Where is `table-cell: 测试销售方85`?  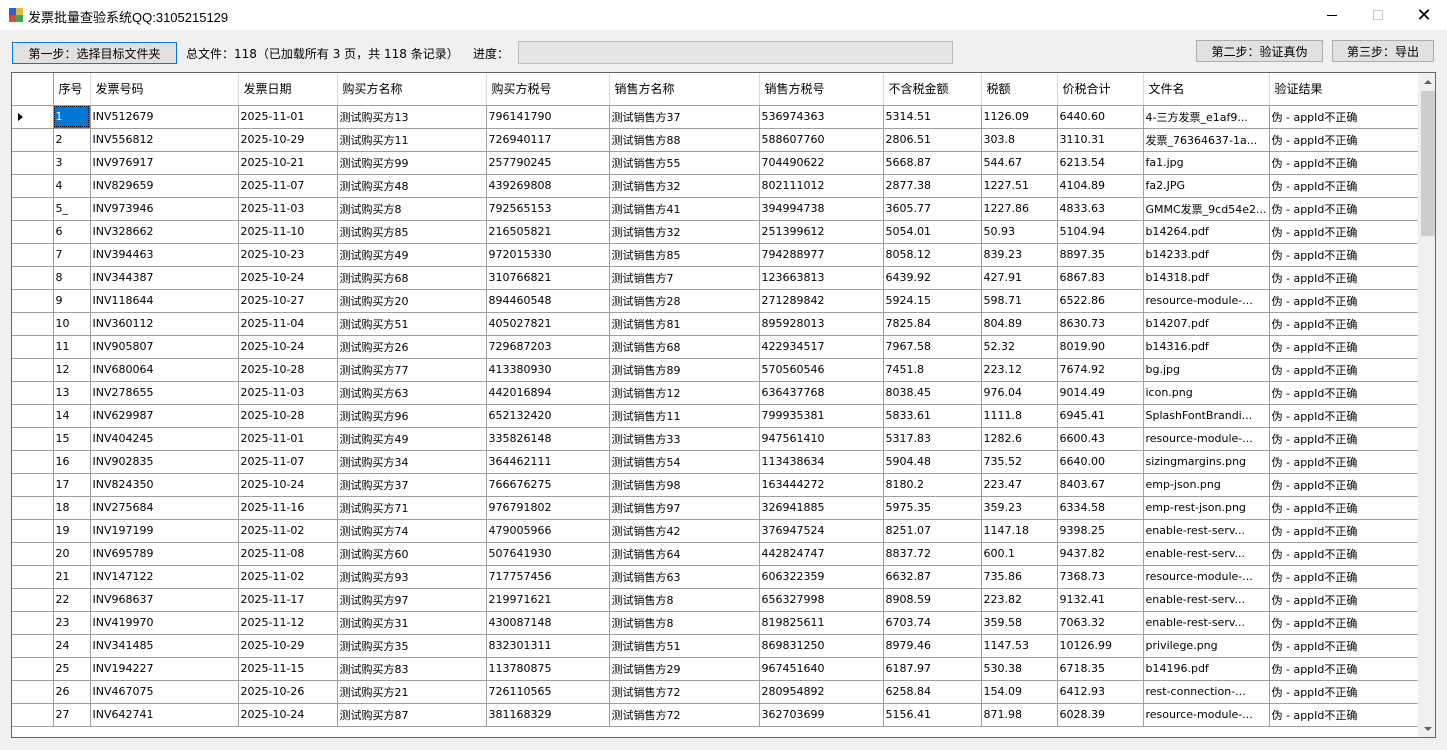
table-cell: 测试销售方85 is located at coordinates (684, 255).